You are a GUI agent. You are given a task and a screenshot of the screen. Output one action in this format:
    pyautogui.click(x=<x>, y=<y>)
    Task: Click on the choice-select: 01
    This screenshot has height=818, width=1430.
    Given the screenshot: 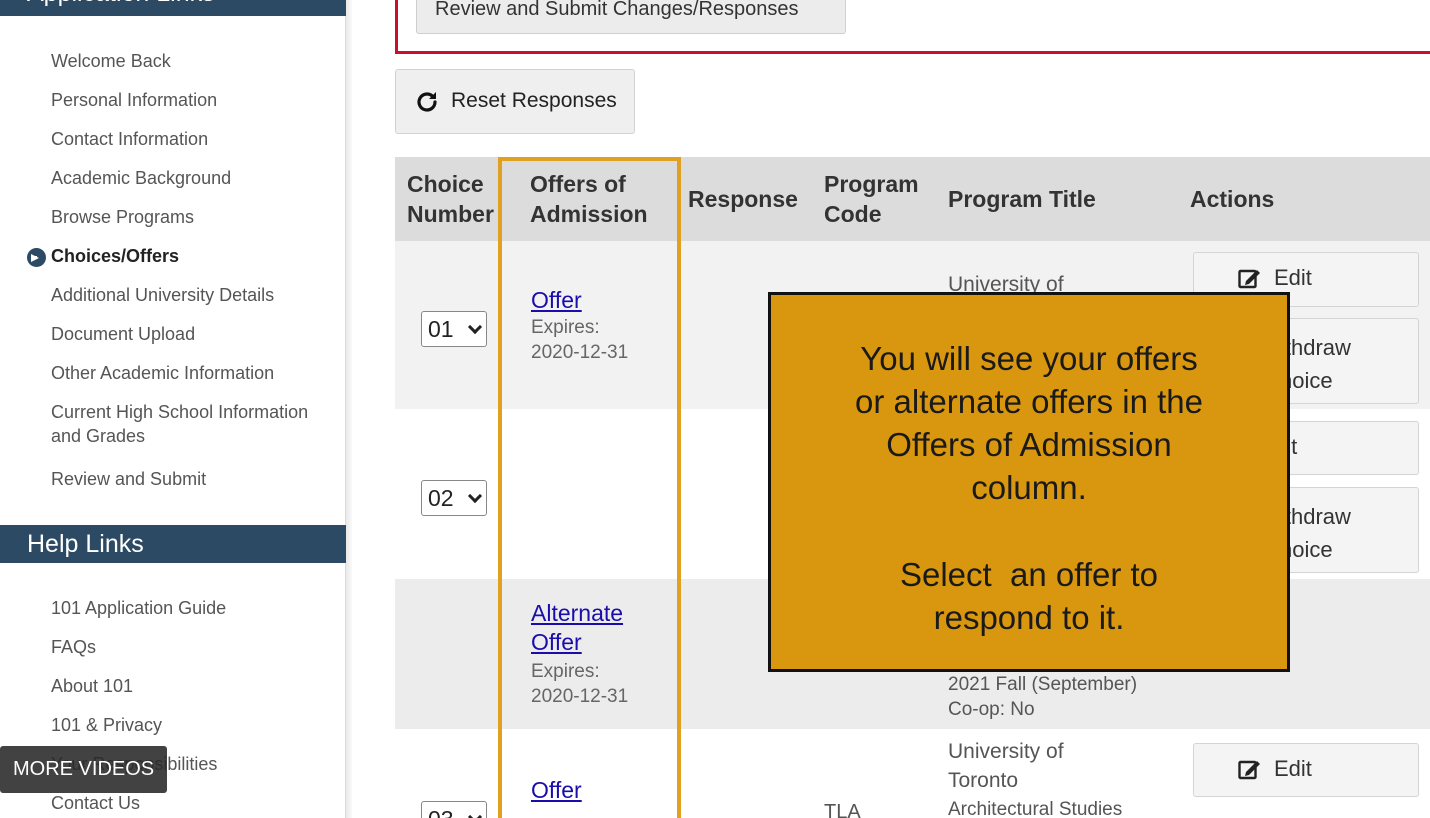 What is the action you would take?
    pyautogui.click(x=454, y=329)
    